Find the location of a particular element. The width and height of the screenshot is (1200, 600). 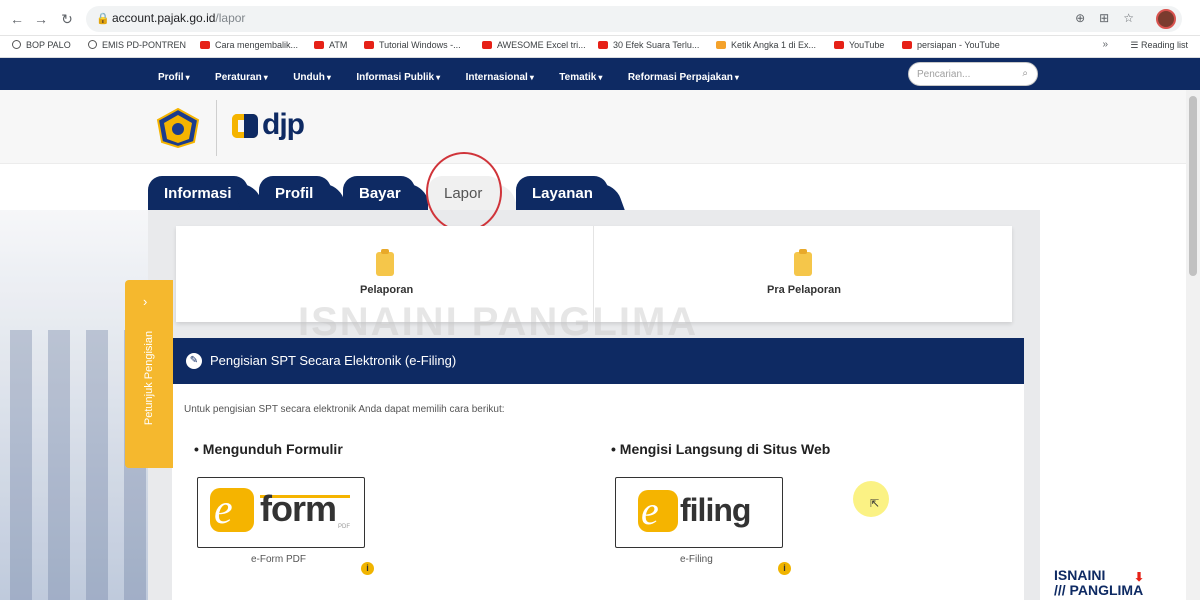

highlight-circle-annotation is located at coordinates (464, 192).